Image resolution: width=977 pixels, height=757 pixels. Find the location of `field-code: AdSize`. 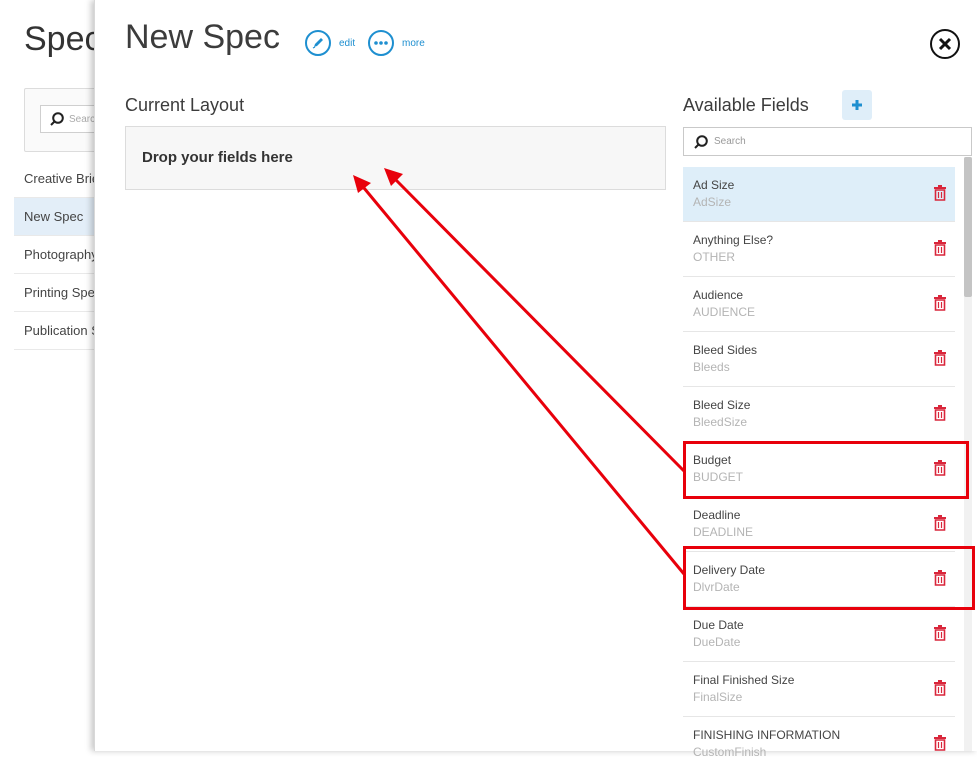

field-code: AdSize is located at coordinates (712, 202).